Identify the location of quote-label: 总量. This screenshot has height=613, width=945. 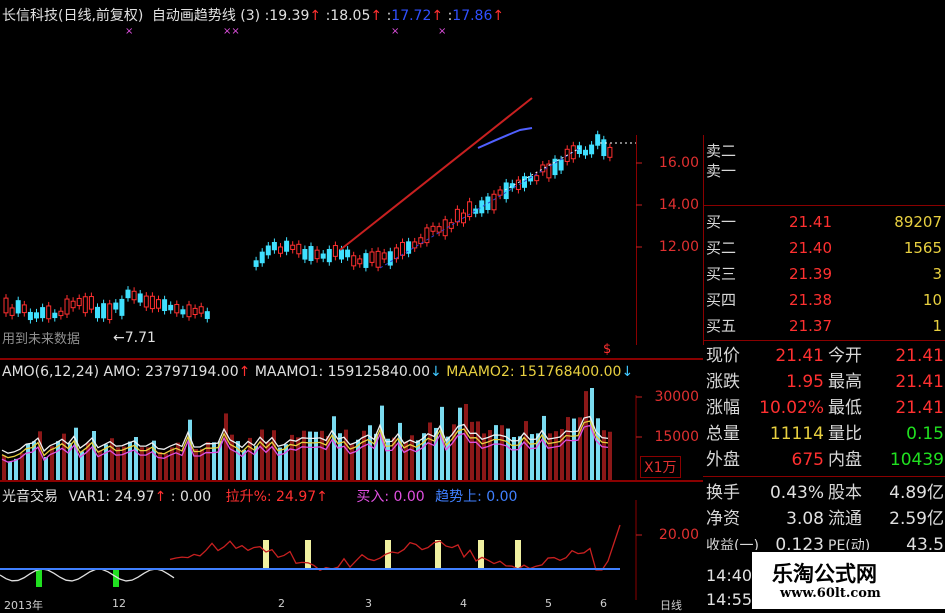
(729, 434).